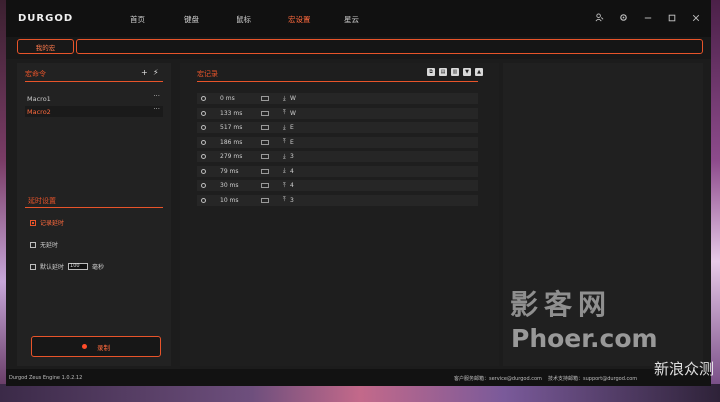  I want to click on macro-record-title: 宏记录, so click(207, 74).